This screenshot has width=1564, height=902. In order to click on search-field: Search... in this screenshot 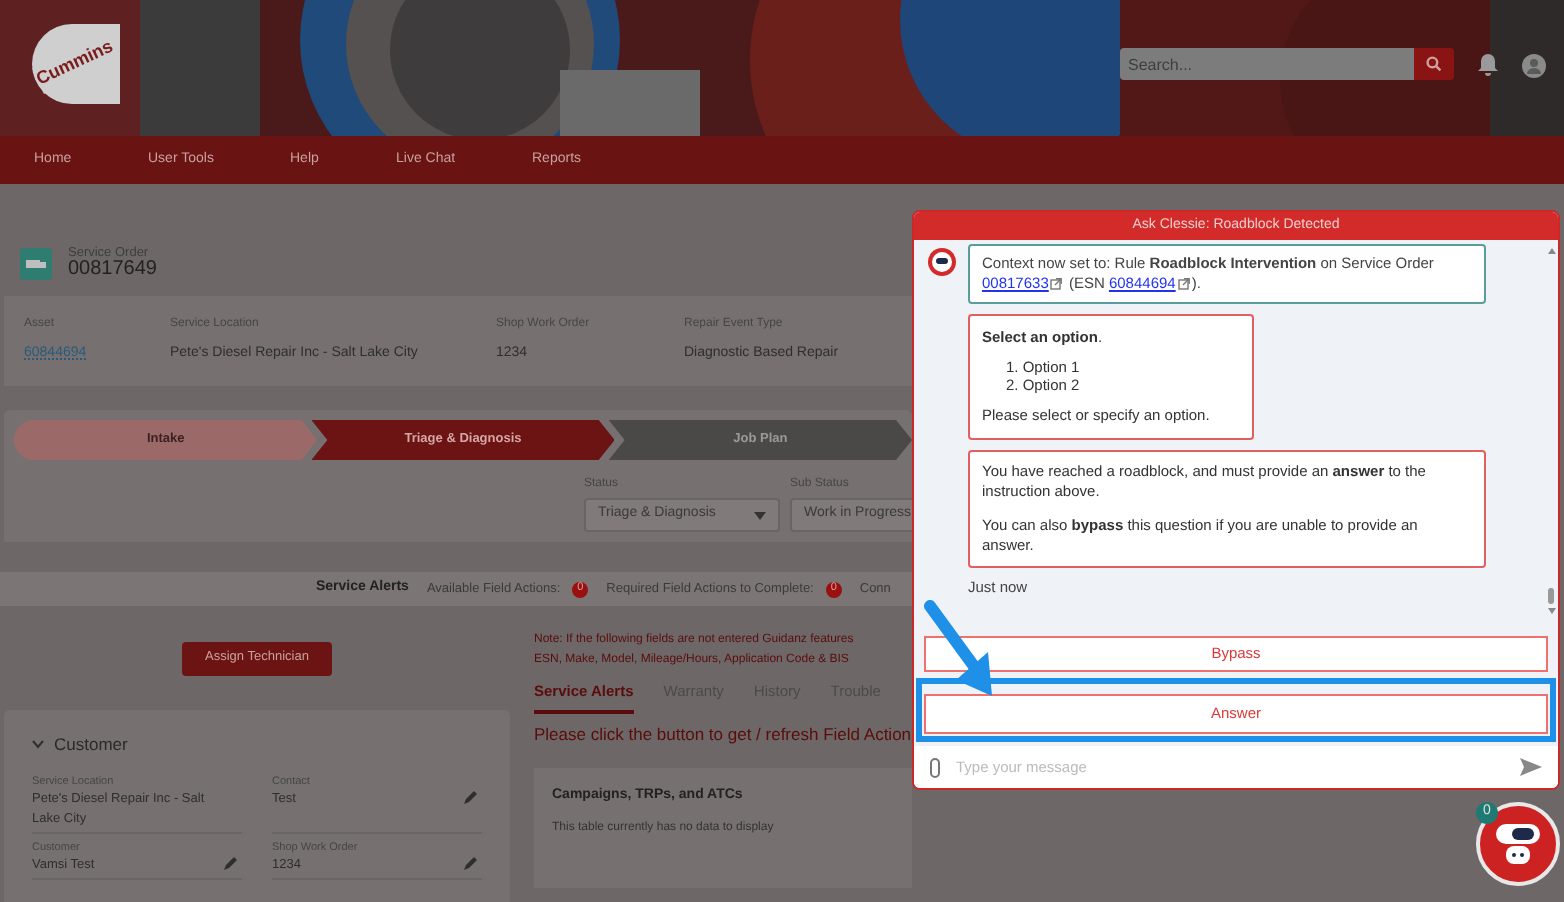, I will do `click(1267, 64)`.